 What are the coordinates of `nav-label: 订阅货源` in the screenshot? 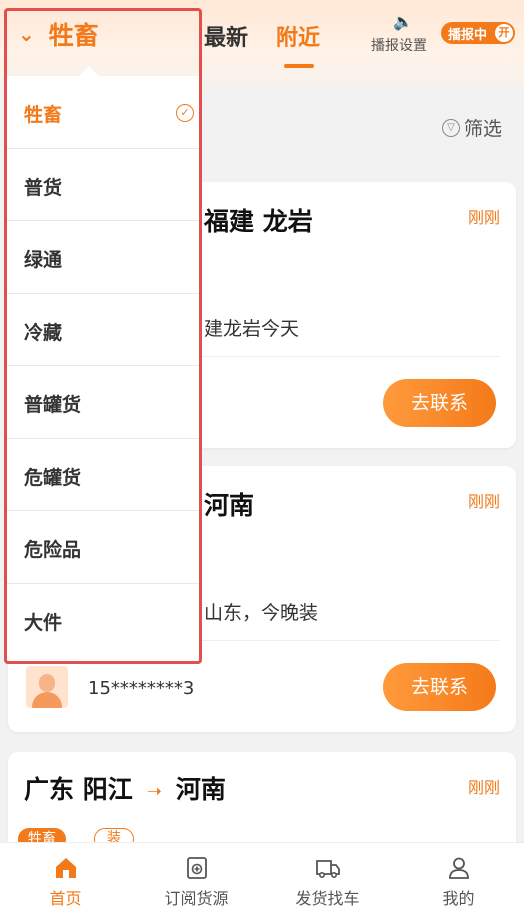 It's located at (196, 898).